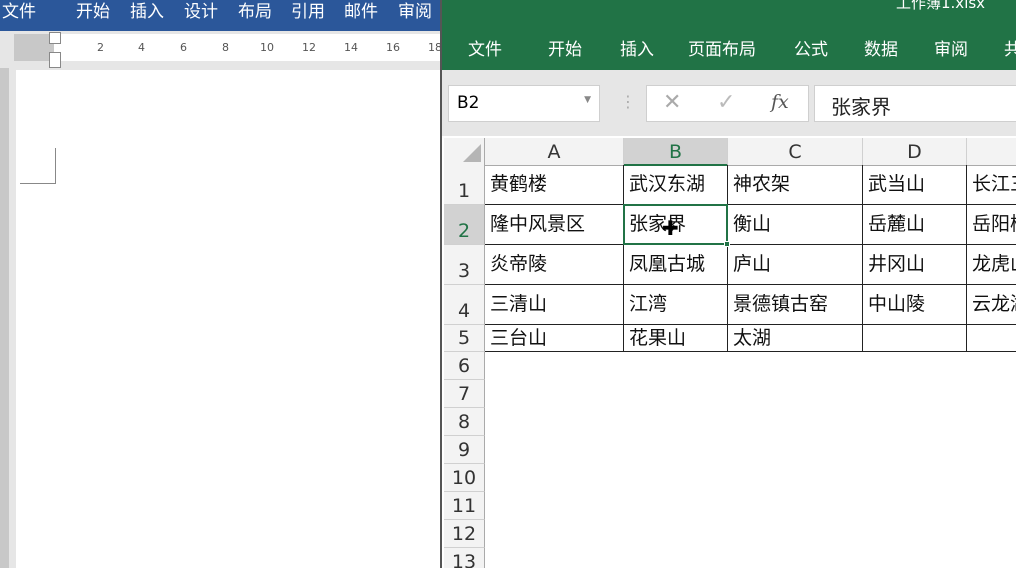 The height and width of the screenshot is (568, 1016). I want to click on horizontal-ruler: 2 4 6 8 10 12 14 16 18, so click(227, 50).